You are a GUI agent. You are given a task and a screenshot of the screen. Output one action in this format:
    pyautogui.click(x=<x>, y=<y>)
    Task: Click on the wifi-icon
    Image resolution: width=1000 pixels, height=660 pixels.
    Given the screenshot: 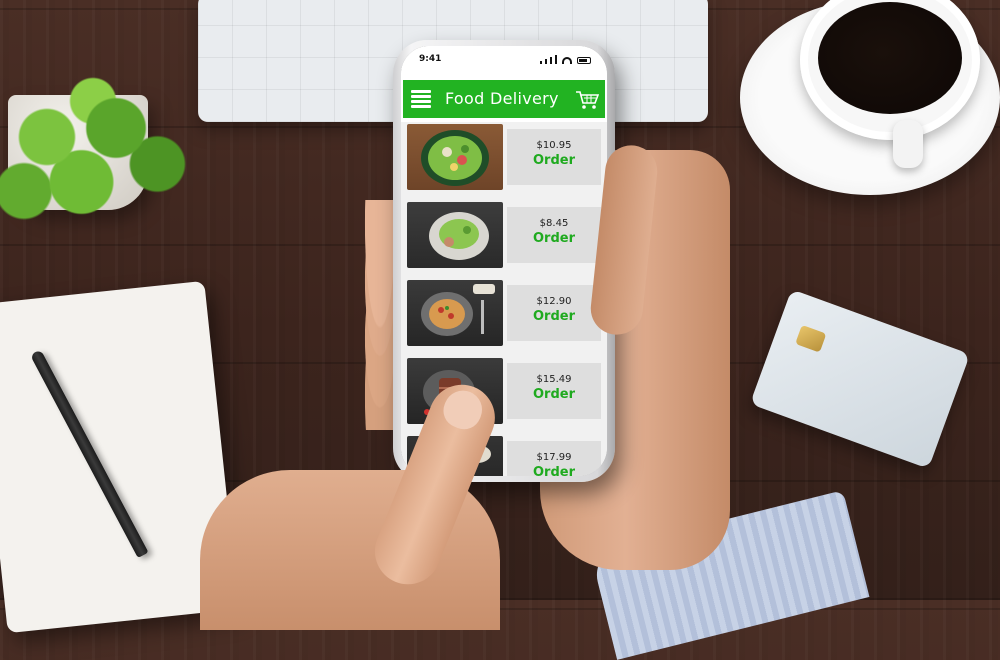 What is the action you would take?
    pyautogui.click(x=567, y=60)
    